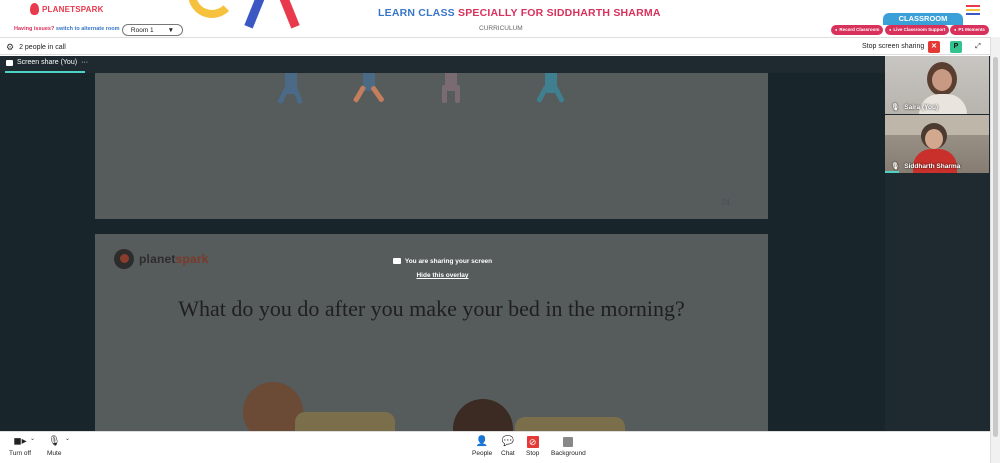 This screenshot has width=1000, height=463. What do you see at coordinates (54, 453) in the screenshot?
I see `mute-button-label: Mute` at bounding box center [54, 453].